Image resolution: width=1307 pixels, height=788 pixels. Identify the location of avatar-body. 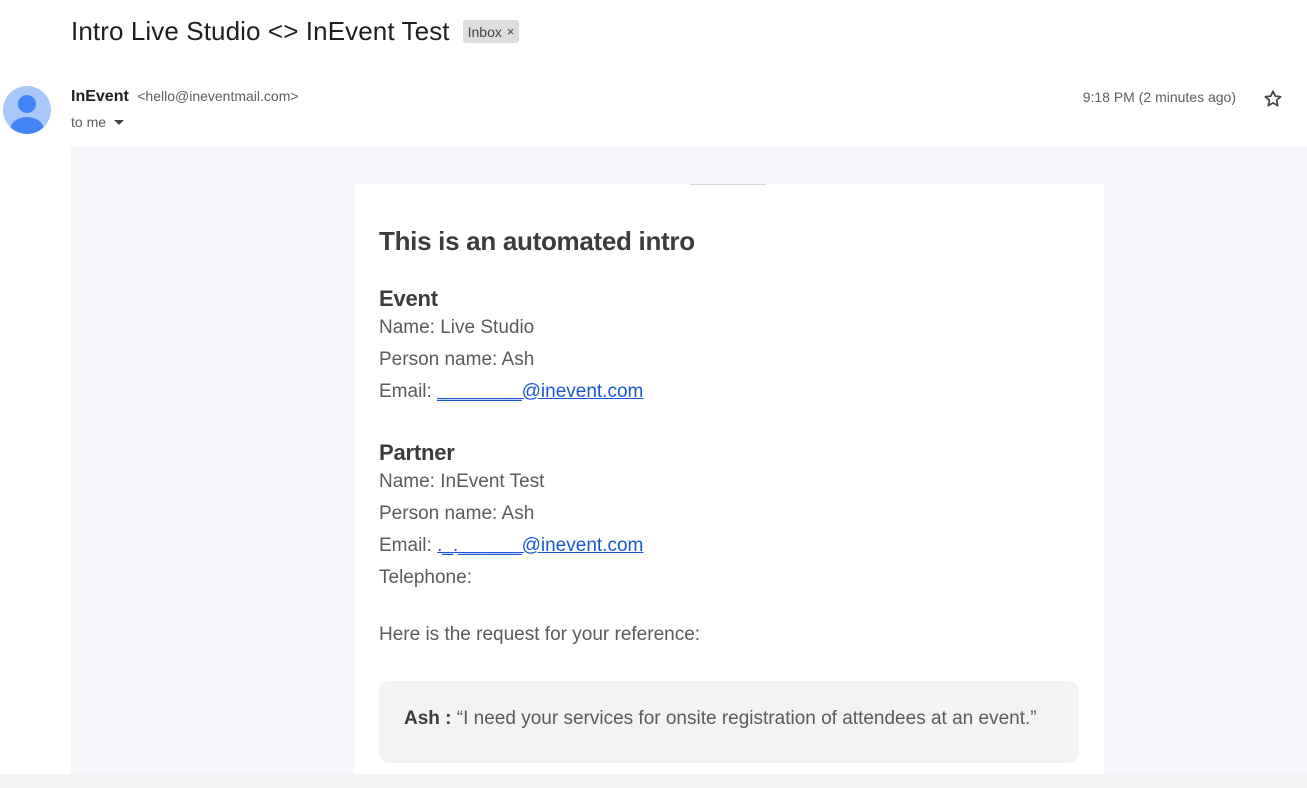
(27, 125).